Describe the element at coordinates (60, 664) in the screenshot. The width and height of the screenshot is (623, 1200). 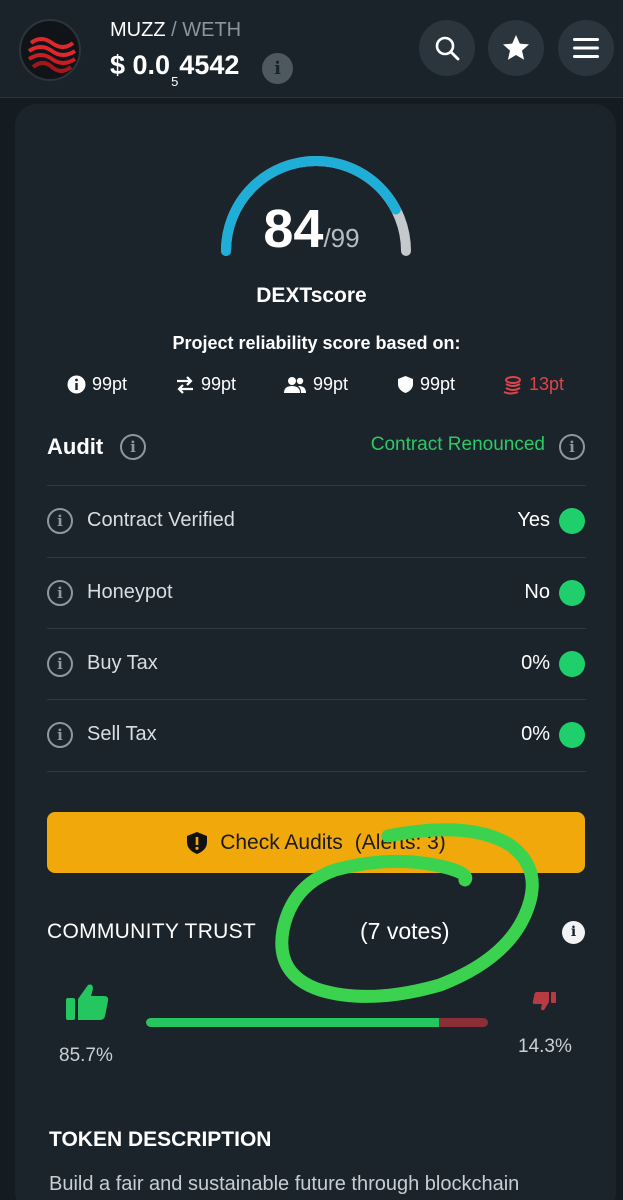
I see `buy-tax-info-icon: i` at that location.